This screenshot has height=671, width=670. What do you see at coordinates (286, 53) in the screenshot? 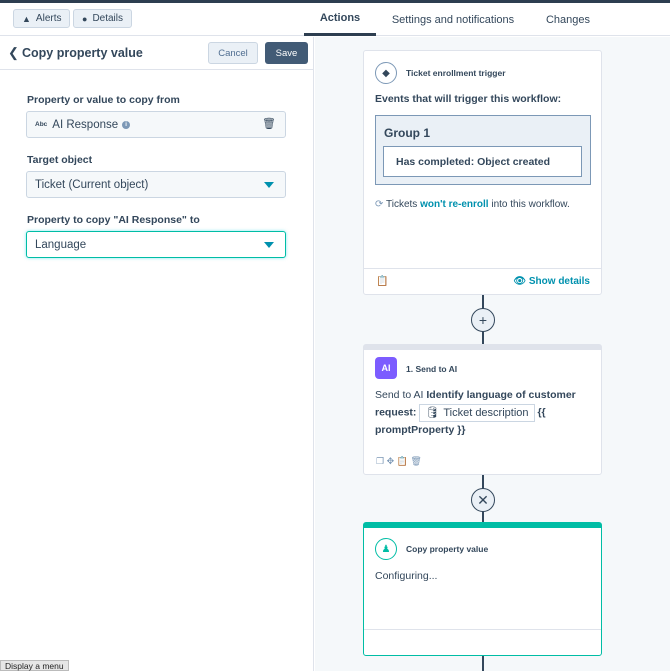
I see `save-button: Save` at bounding box center [286, 53].